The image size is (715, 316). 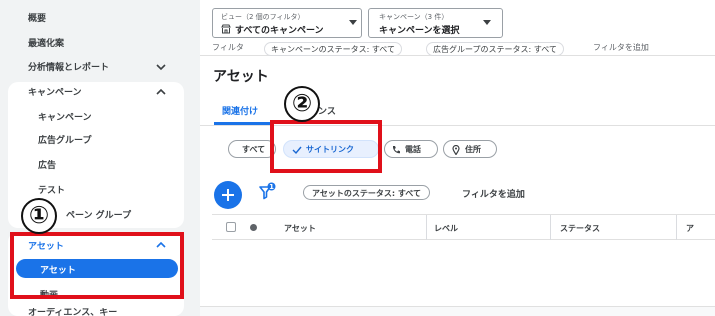 I want to click on sidebar-subitem-campaign-groups: ペーン グループ, so click(x=98, y=214).